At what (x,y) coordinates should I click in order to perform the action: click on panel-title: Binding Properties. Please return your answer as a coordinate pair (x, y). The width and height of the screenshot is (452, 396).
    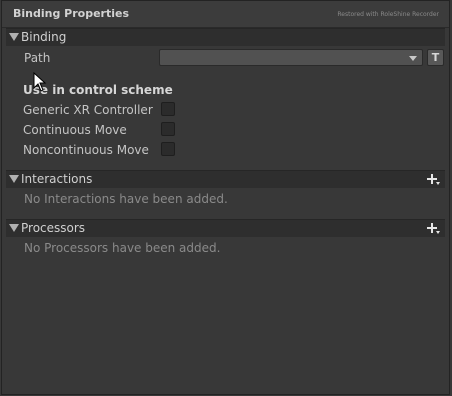
    Looking at the image, I should click on (71, 13).